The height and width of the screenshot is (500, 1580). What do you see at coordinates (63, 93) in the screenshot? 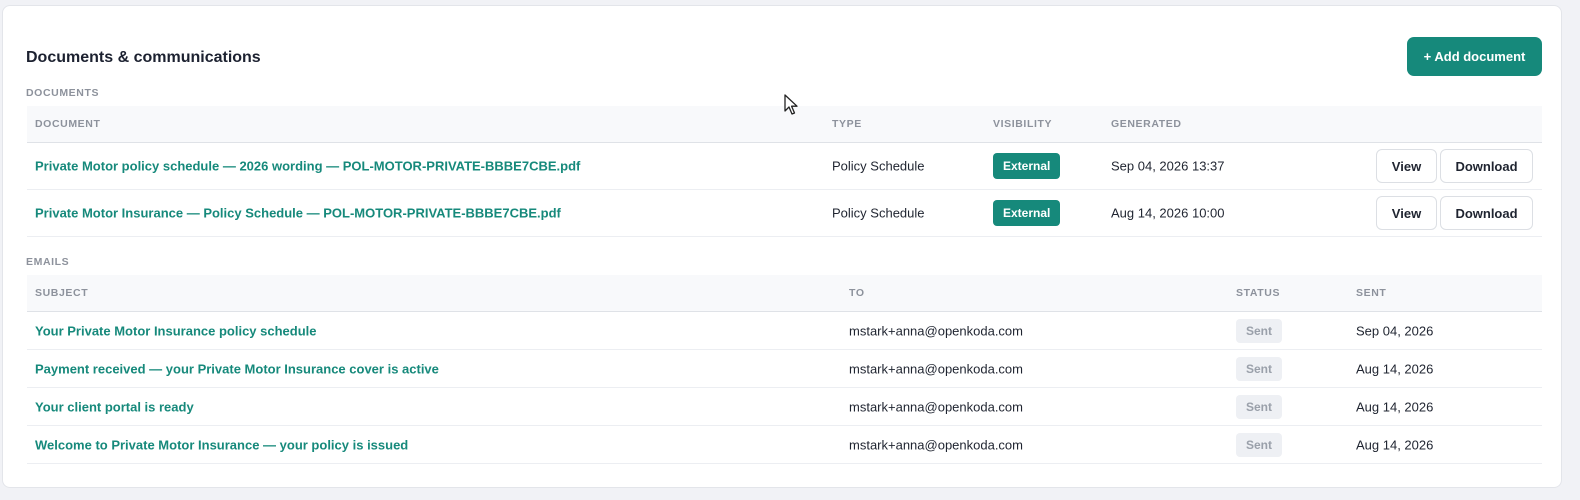
I see `documents-section-label: DOCUMENTS` at bounding box center [63, 93].